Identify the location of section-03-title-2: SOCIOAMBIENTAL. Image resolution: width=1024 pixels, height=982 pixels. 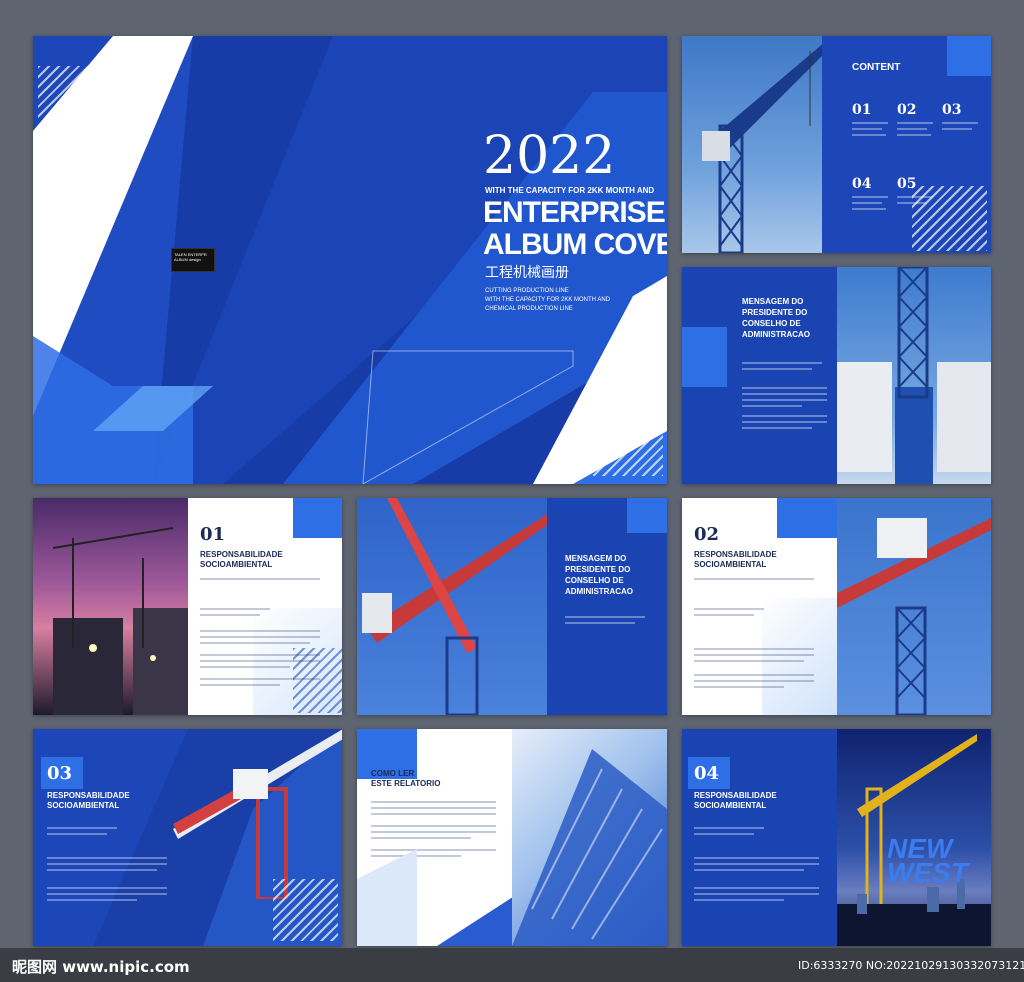
(83, 805).